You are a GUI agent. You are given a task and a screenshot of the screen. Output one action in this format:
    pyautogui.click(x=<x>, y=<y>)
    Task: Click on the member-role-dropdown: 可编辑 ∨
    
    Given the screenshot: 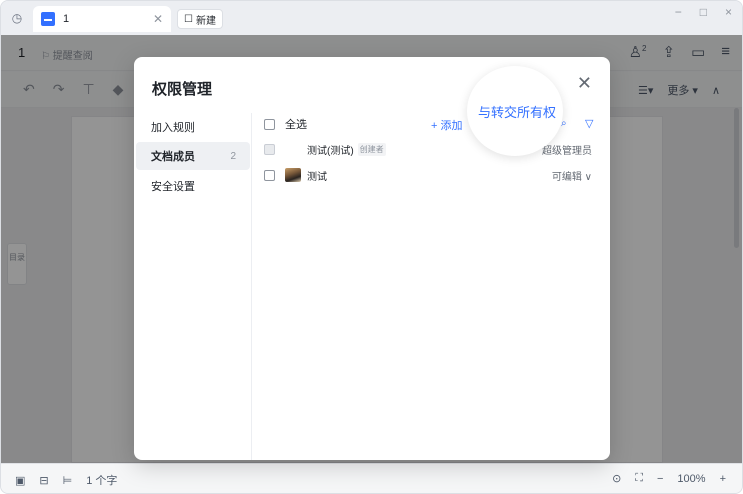 What is the action you would take?
    pyautogui.click(x=572, y=175)
    